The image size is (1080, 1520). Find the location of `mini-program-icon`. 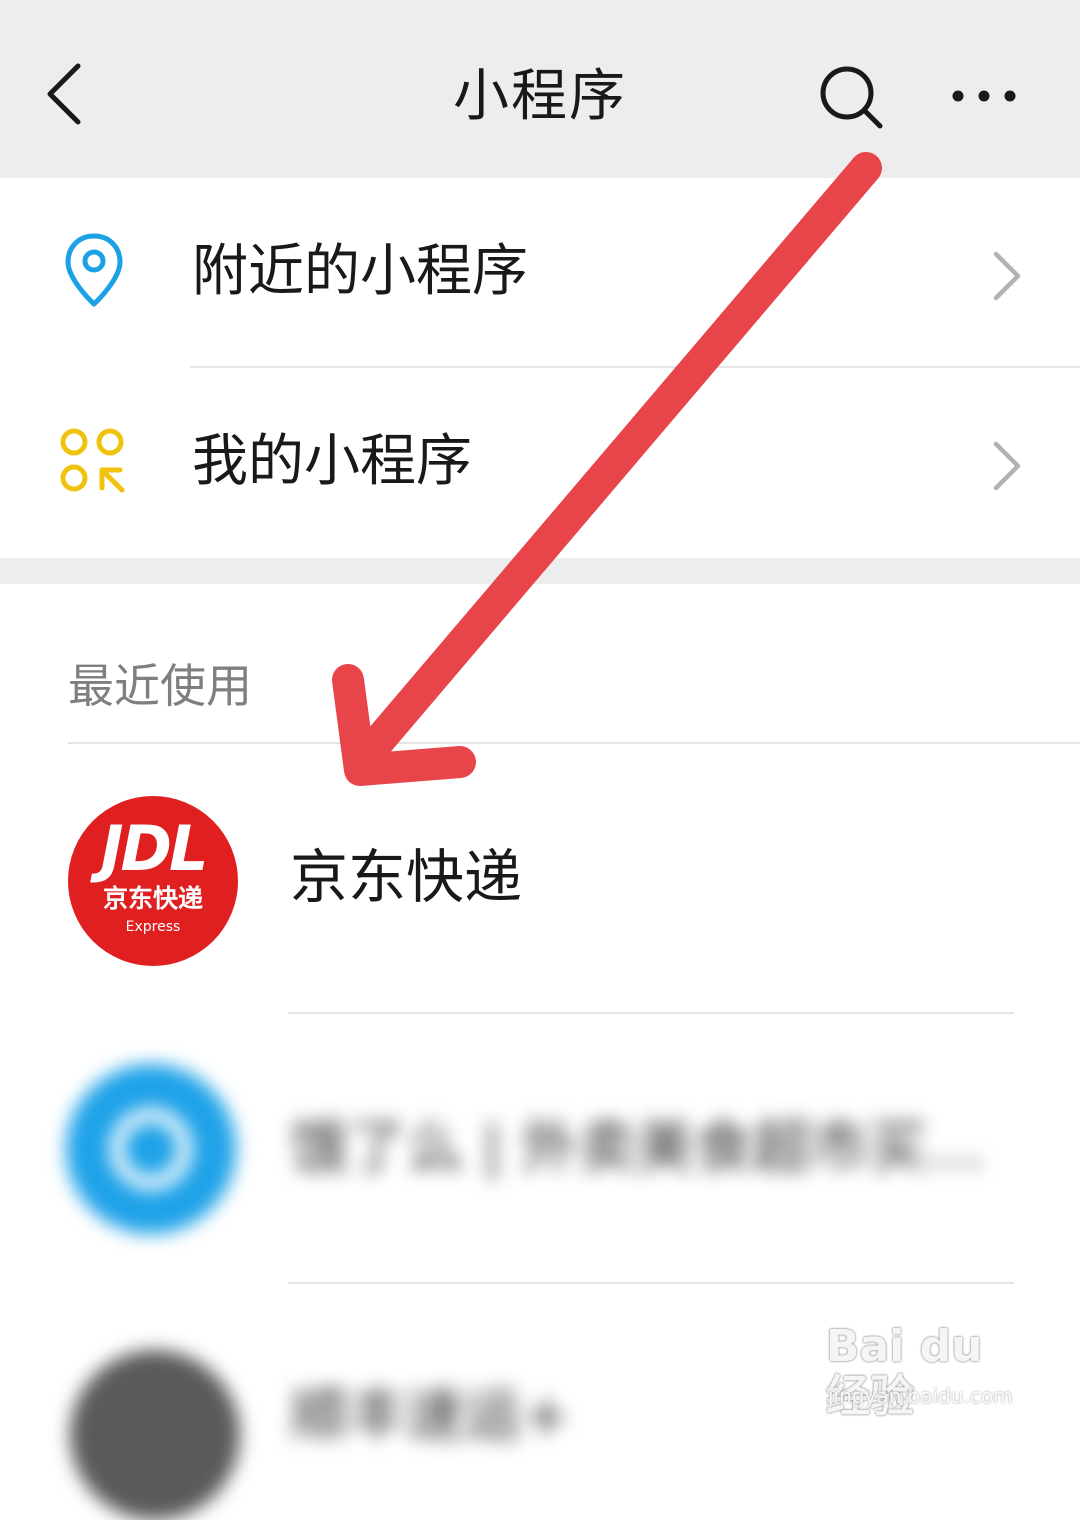

mini-program-icon is located at coordinates (92, 460).